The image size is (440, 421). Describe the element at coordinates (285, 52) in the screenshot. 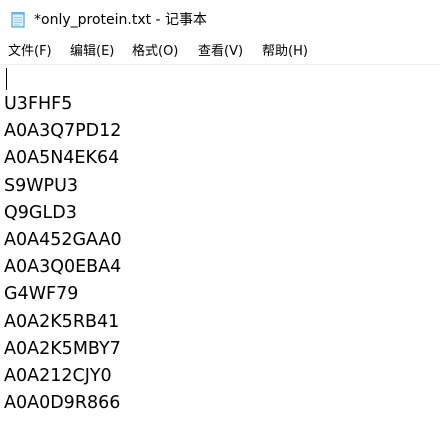

I see `menu-help: 帮助(H)` at that location.